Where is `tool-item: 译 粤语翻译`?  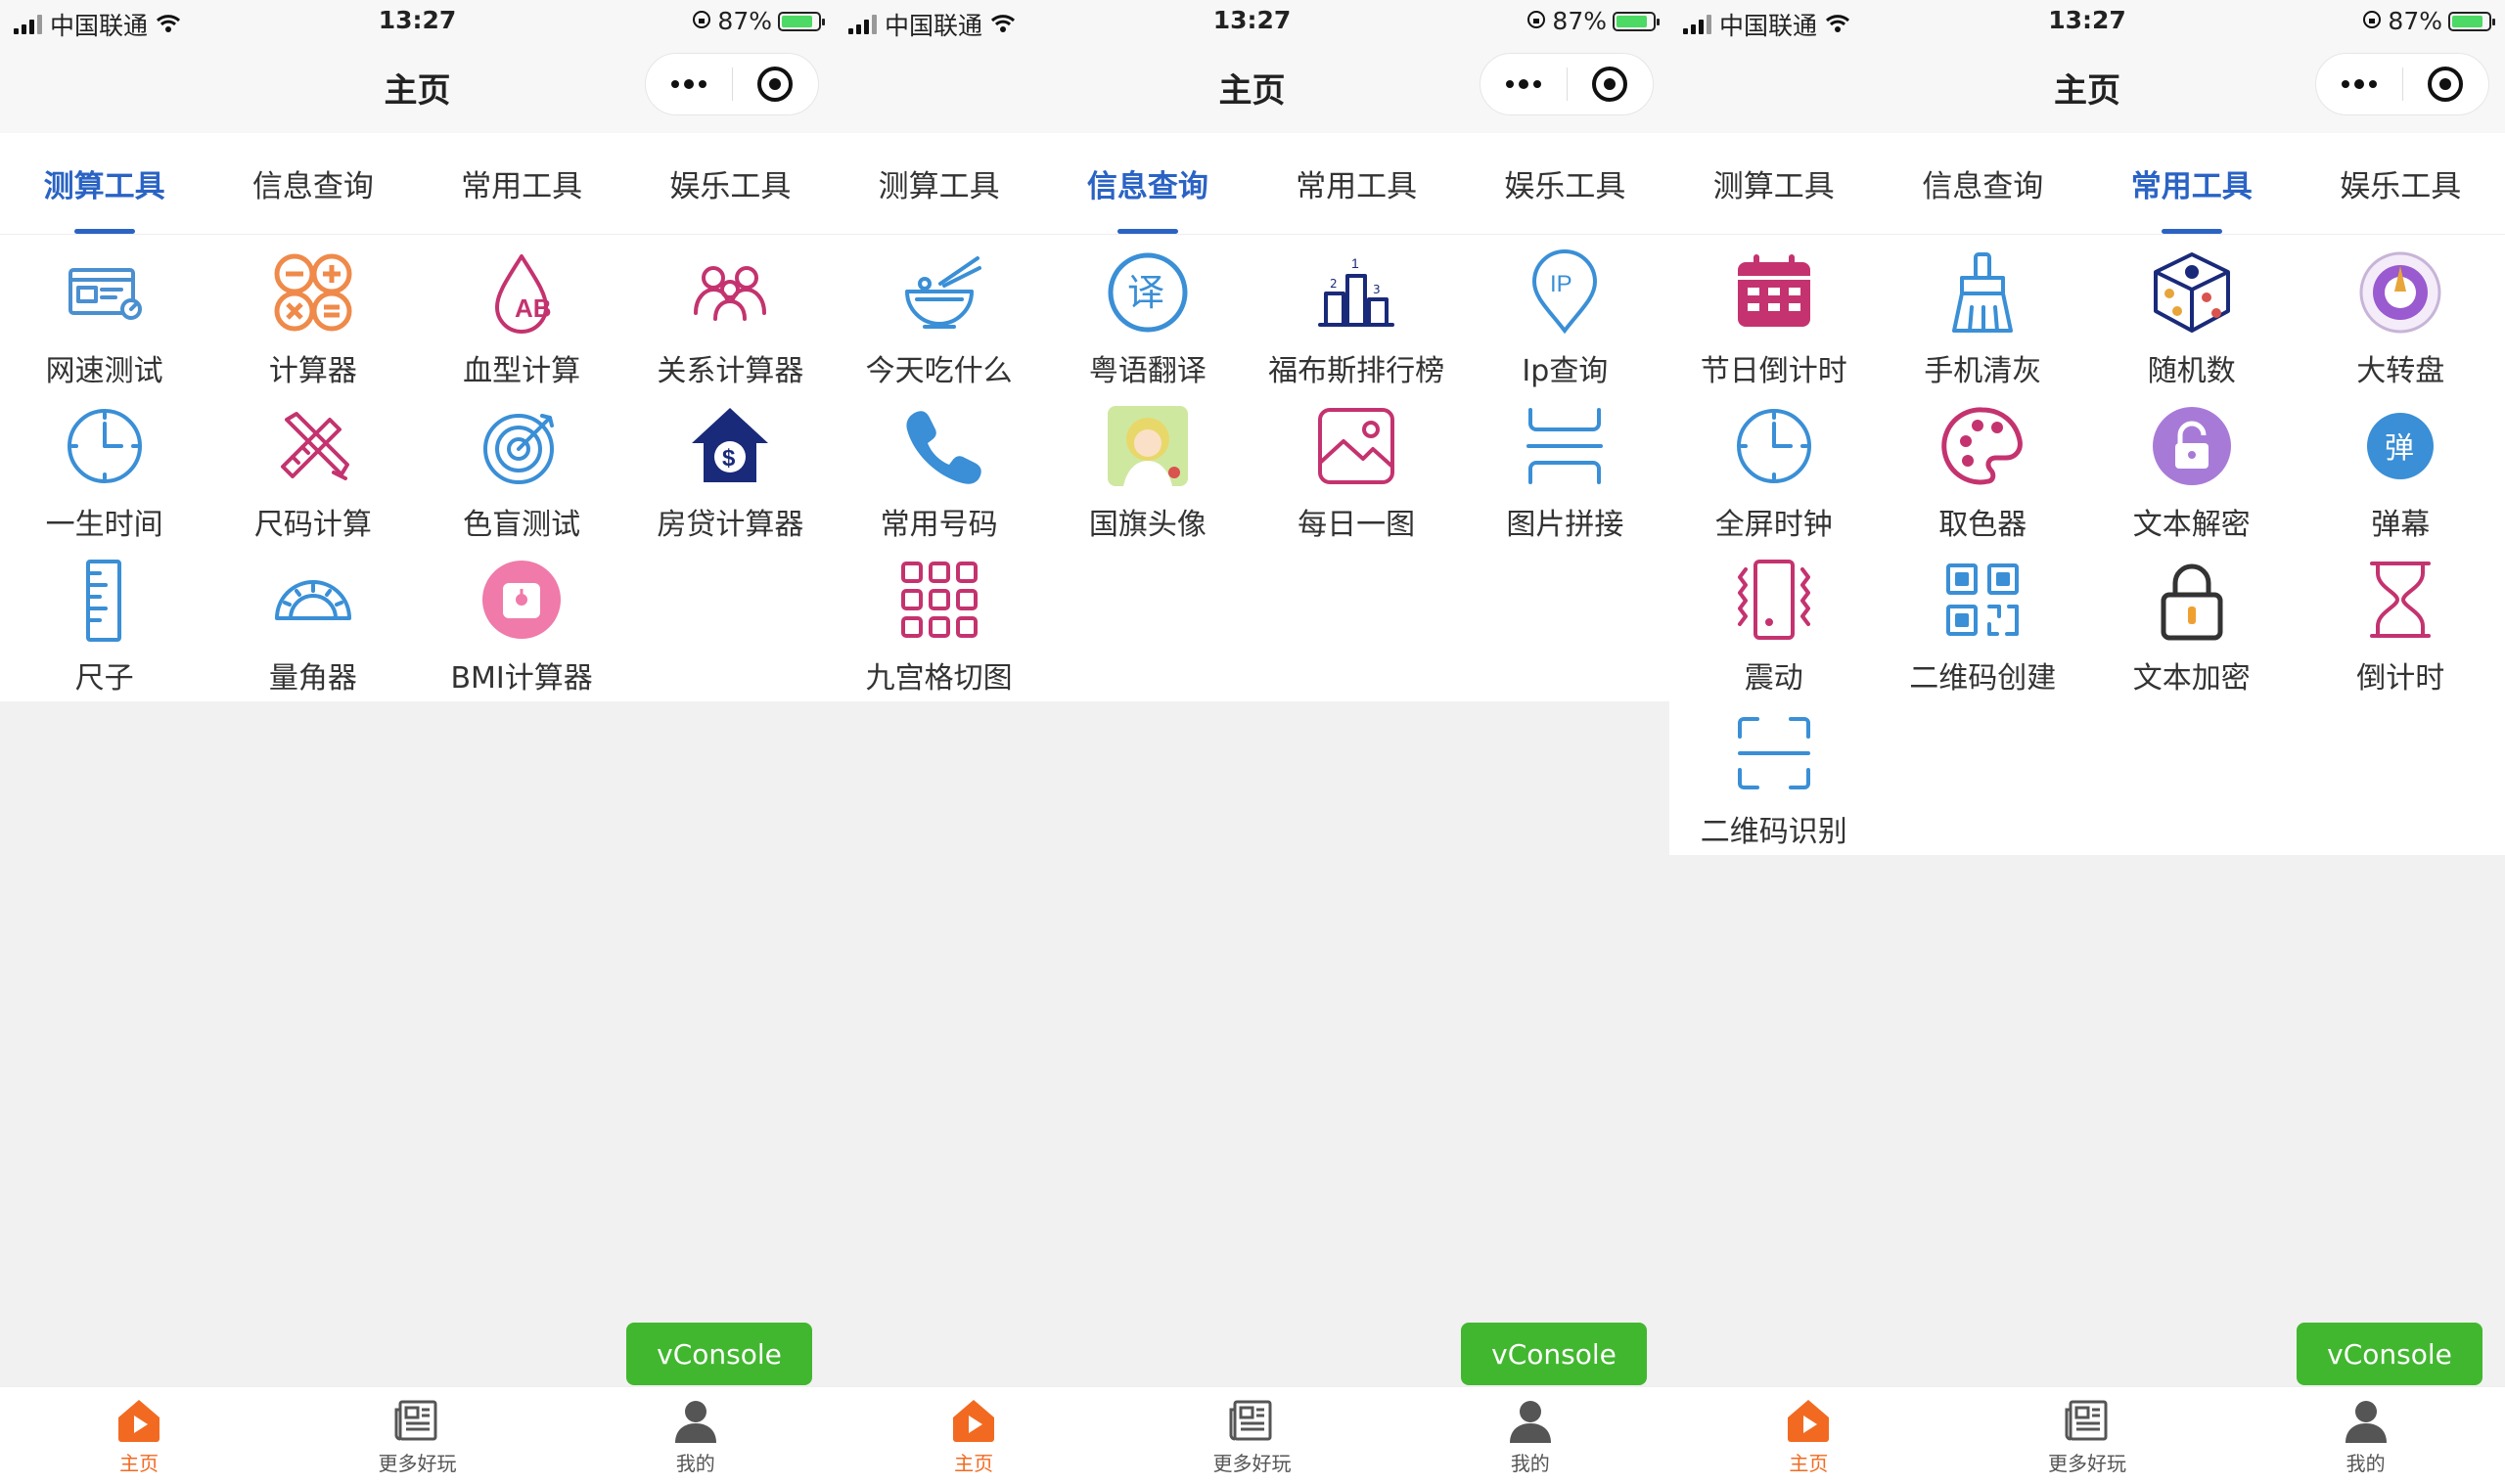
tool-item: 译 粤语翻译 is located at coordinates (1147, 311).